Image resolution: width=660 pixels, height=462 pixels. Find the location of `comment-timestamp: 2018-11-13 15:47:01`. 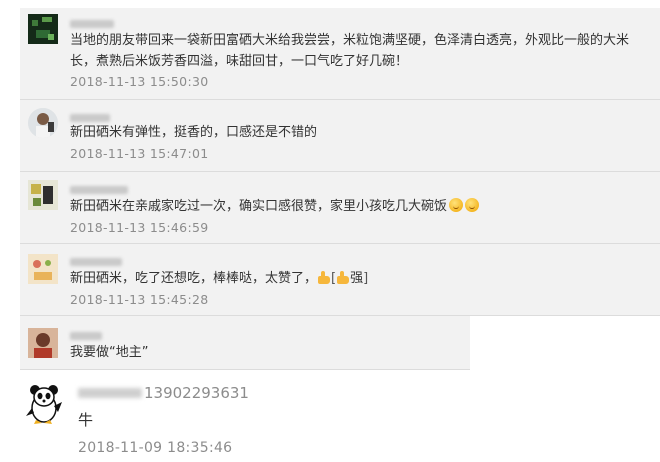

comment-timestamp: 2018-11-13 15:47:01 is located at coordinates (139, 153).